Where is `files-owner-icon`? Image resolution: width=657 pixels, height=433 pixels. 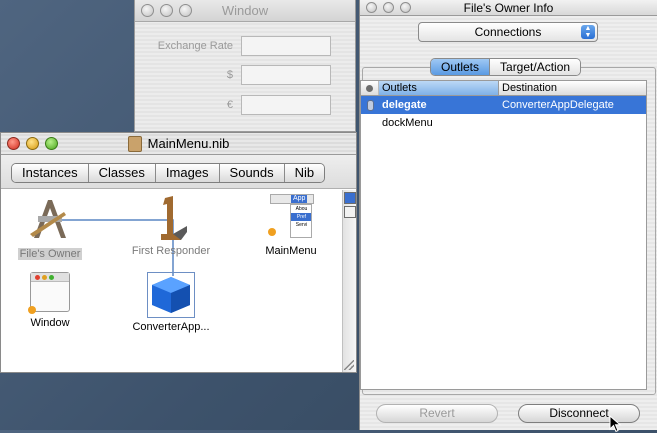 files-owner-icon is located at coordinates (48, 219).